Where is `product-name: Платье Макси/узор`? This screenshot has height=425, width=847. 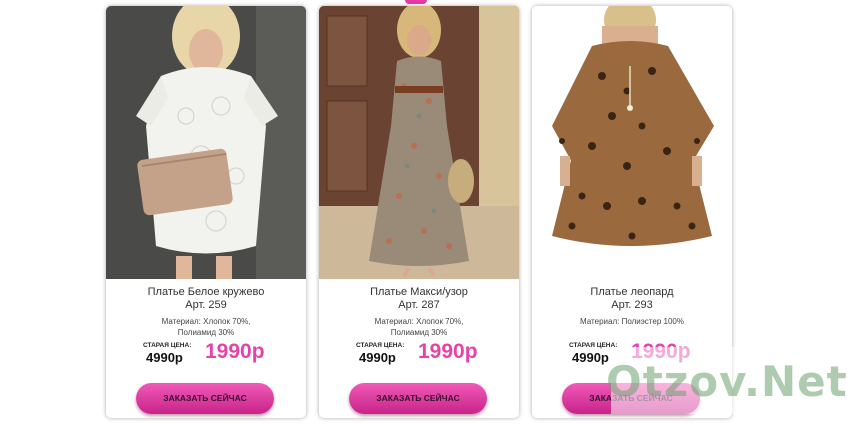
product-name: Платье Макси/узор is located at coordinates (419, 292).